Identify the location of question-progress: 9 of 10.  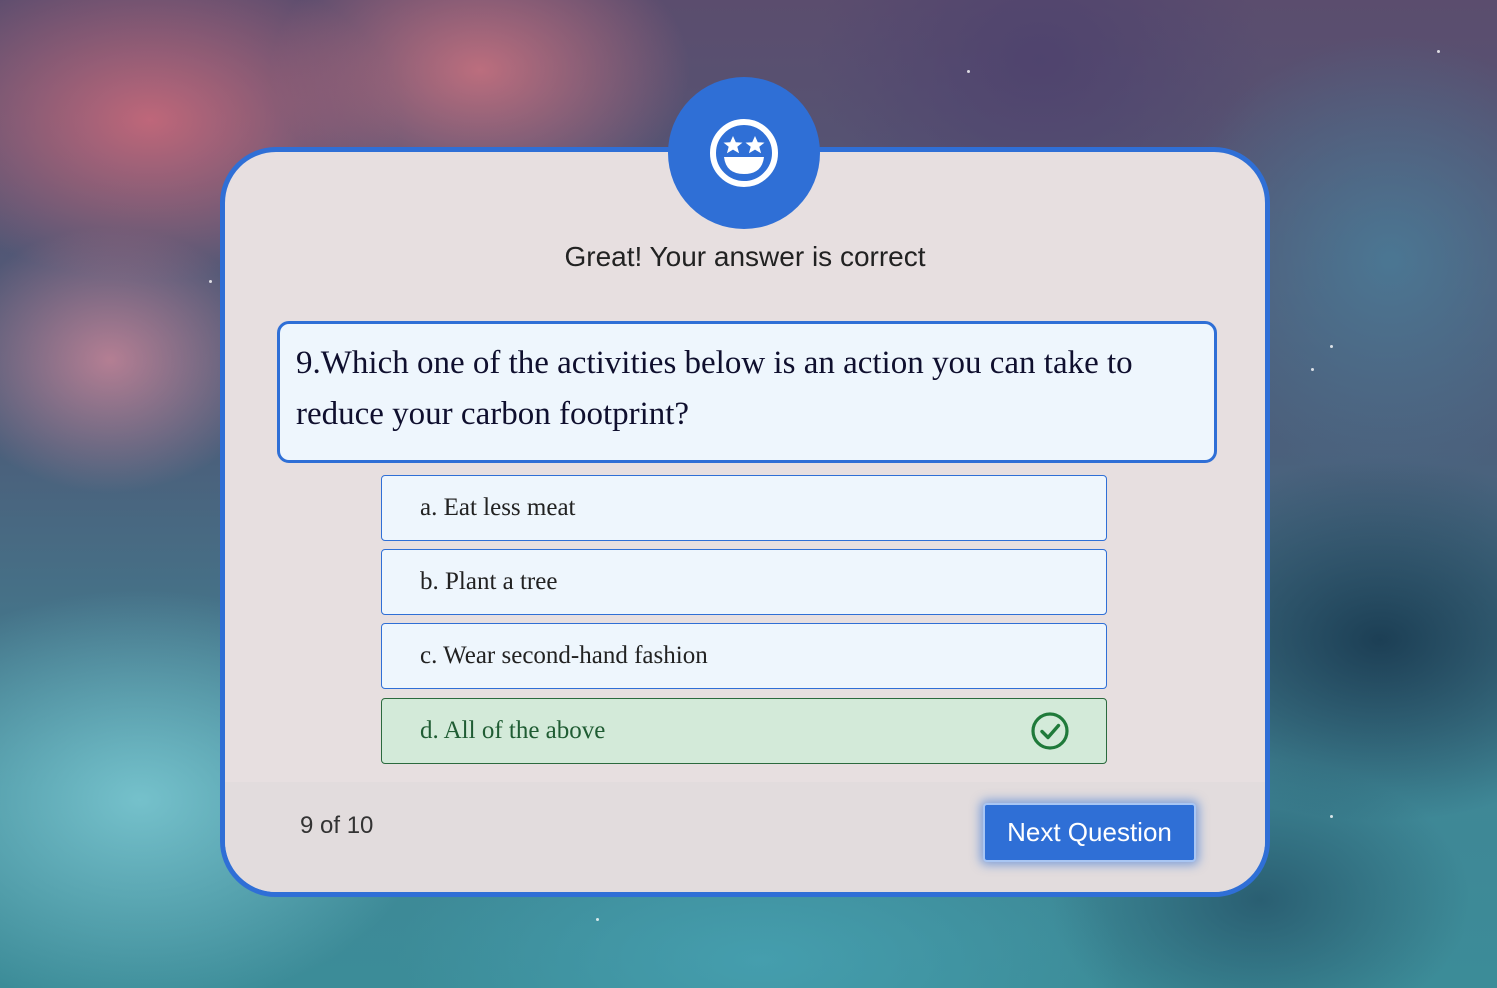
(337, 825).